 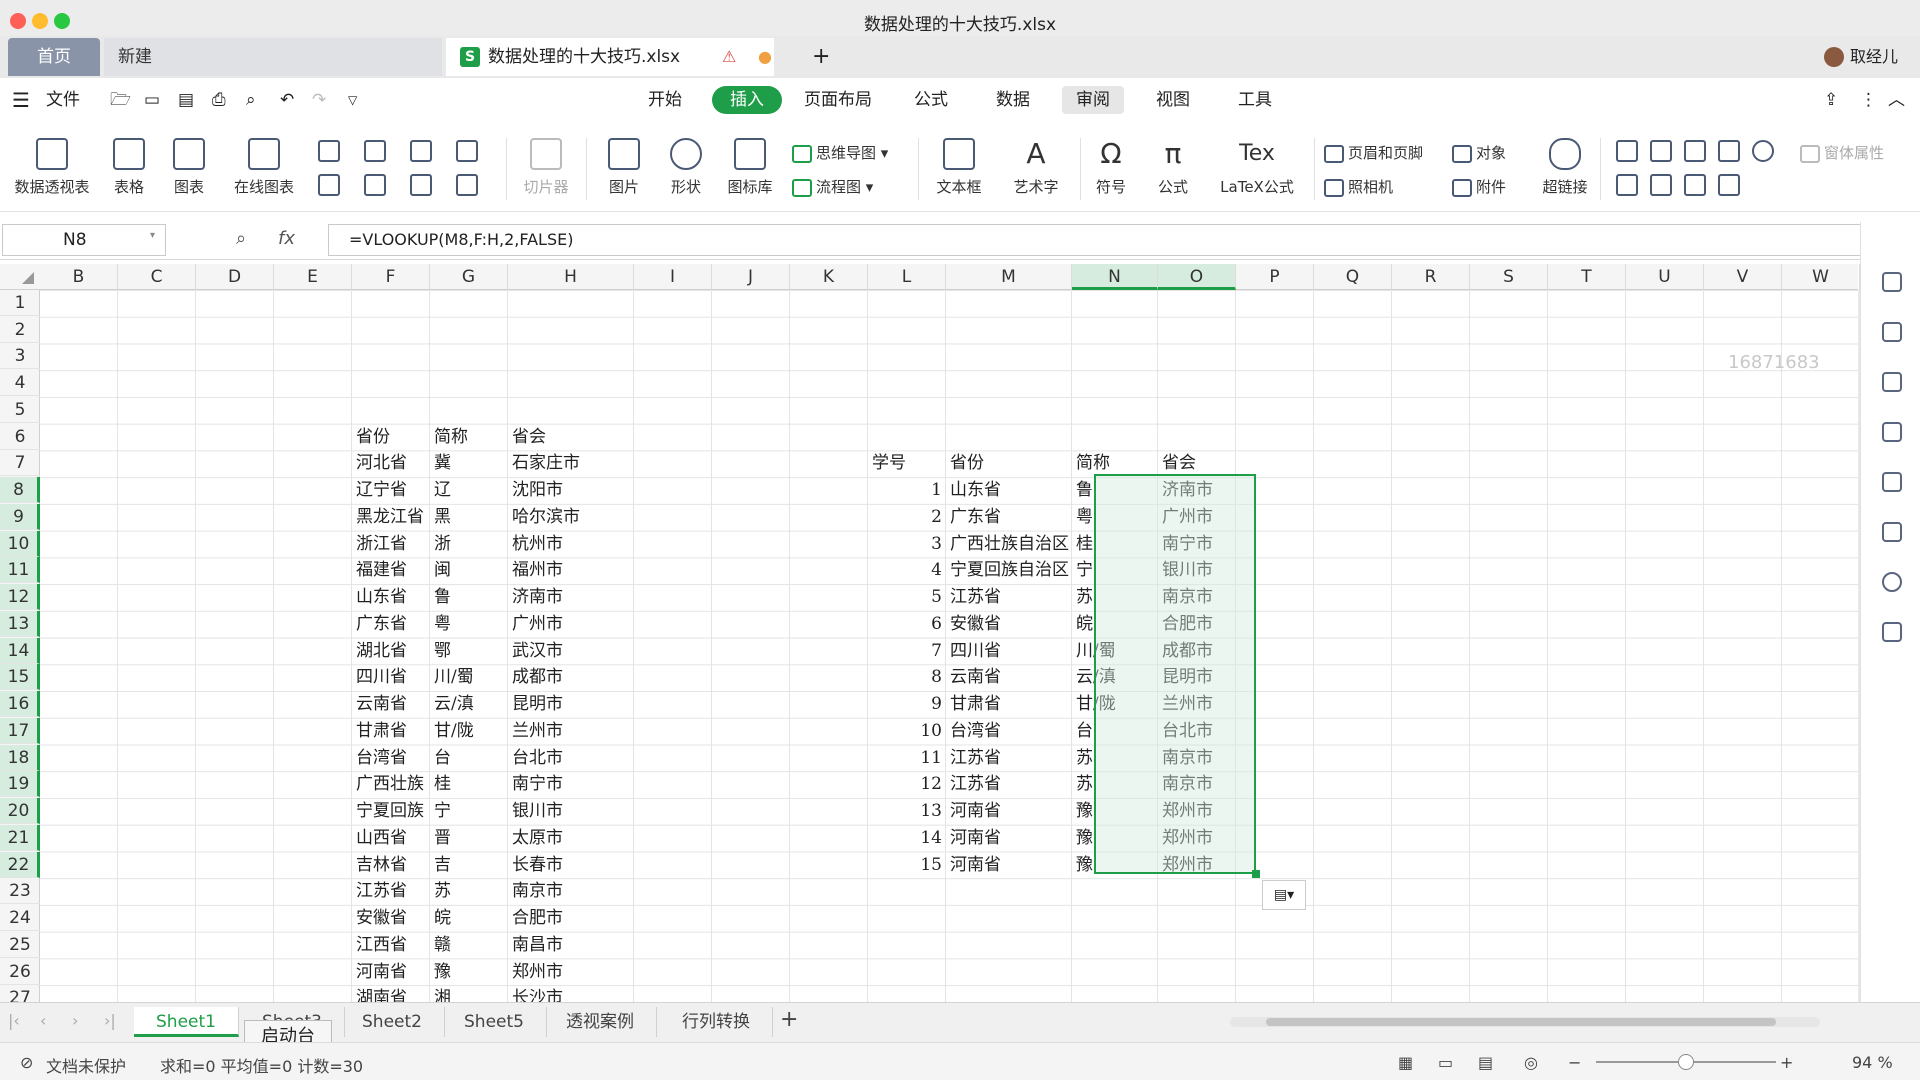 I want to click on row-header-25: 25, so click(x=20, y=945).